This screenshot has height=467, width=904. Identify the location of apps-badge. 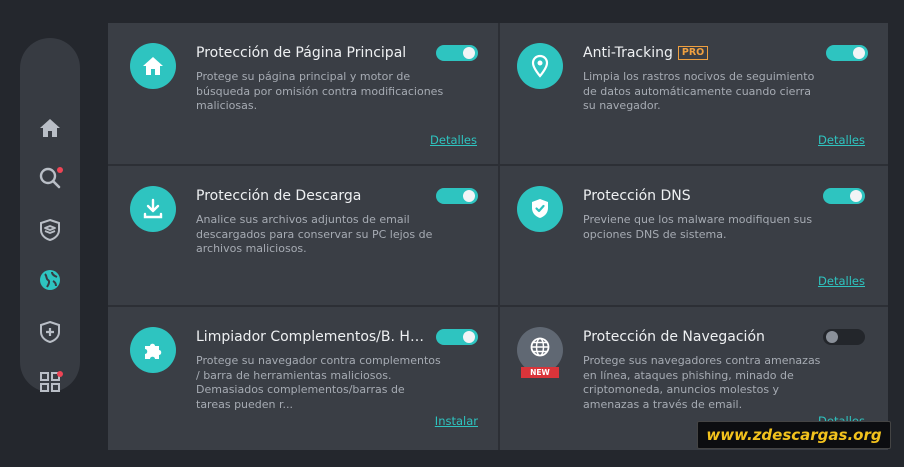
(60, 374).